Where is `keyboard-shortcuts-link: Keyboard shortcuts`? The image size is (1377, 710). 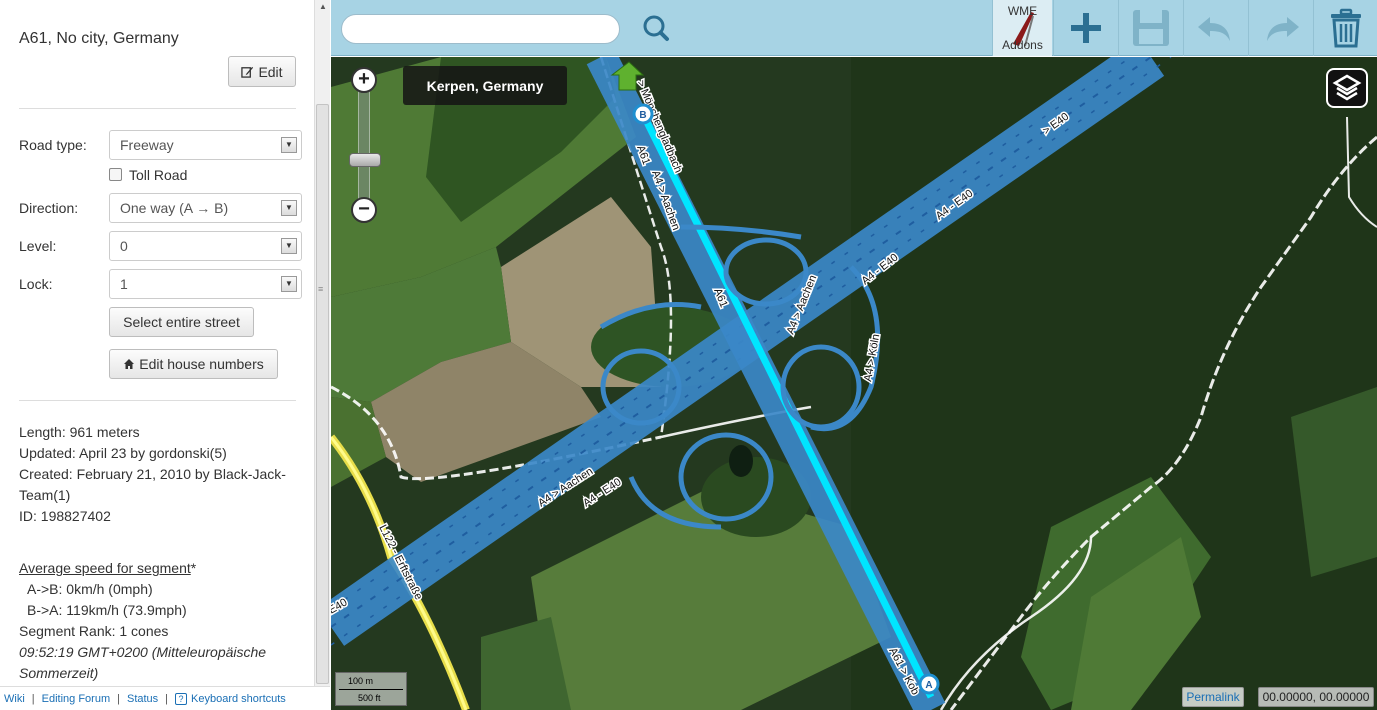 keyboard-shortcuts-link: Keyboard shortcuts is located at coordinates (238, 699).